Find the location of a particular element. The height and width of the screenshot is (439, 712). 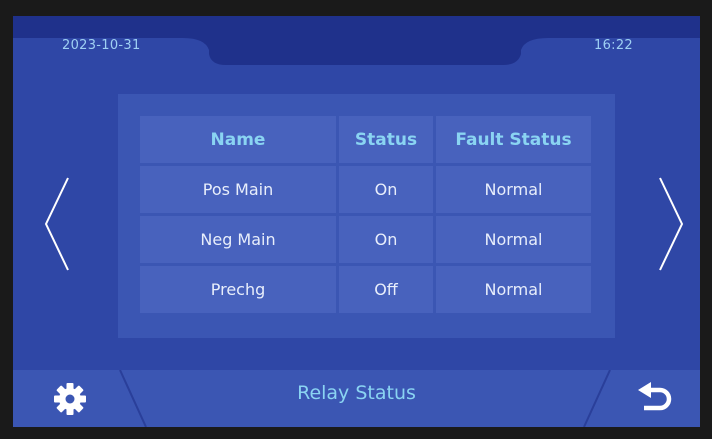

settings-gear-icon is located at coordinates (70, 399).